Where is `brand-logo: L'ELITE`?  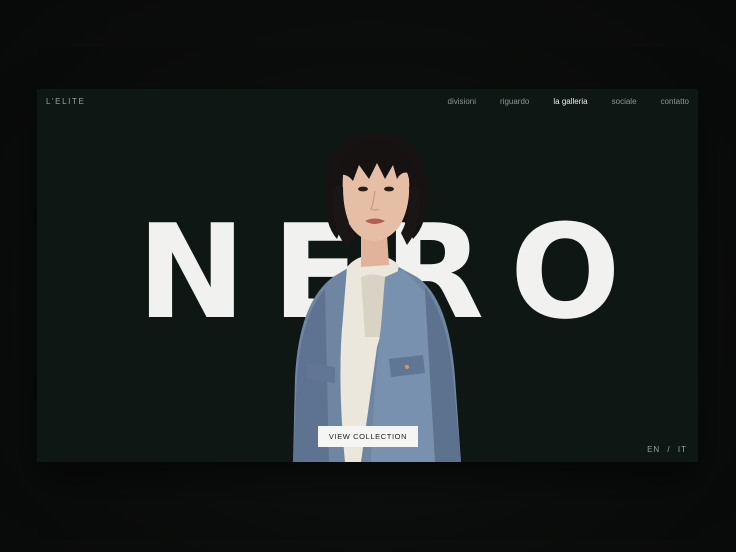
brand-logo: L'ELITE is located at coordinates (65, 101).